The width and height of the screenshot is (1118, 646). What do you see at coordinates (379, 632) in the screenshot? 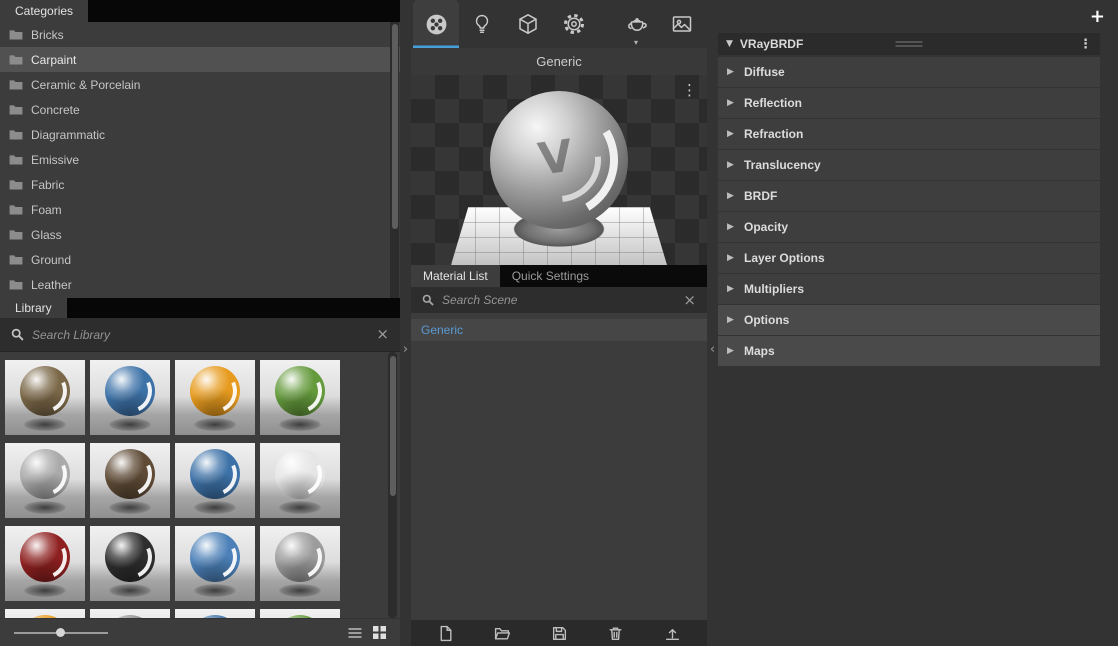
I see `grid-view-button` at bounding box center [379, 632].